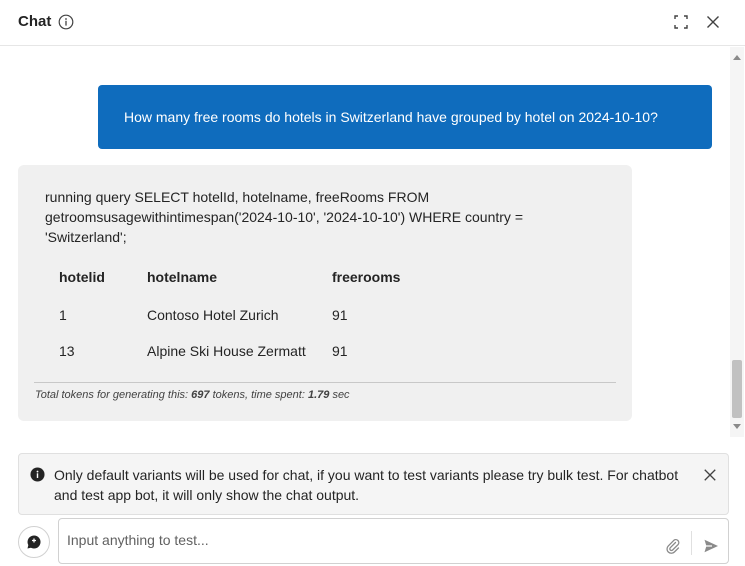 Image resolution: width=745 pixels, height=566 pixels. I want to click on scrollbar-thumb, so click(737, 389).